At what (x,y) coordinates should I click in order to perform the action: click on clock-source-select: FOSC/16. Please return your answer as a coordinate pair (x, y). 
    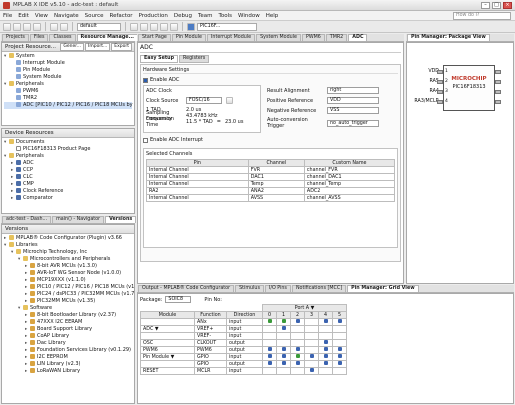
    Looking at the image, I should click on (204, 100).